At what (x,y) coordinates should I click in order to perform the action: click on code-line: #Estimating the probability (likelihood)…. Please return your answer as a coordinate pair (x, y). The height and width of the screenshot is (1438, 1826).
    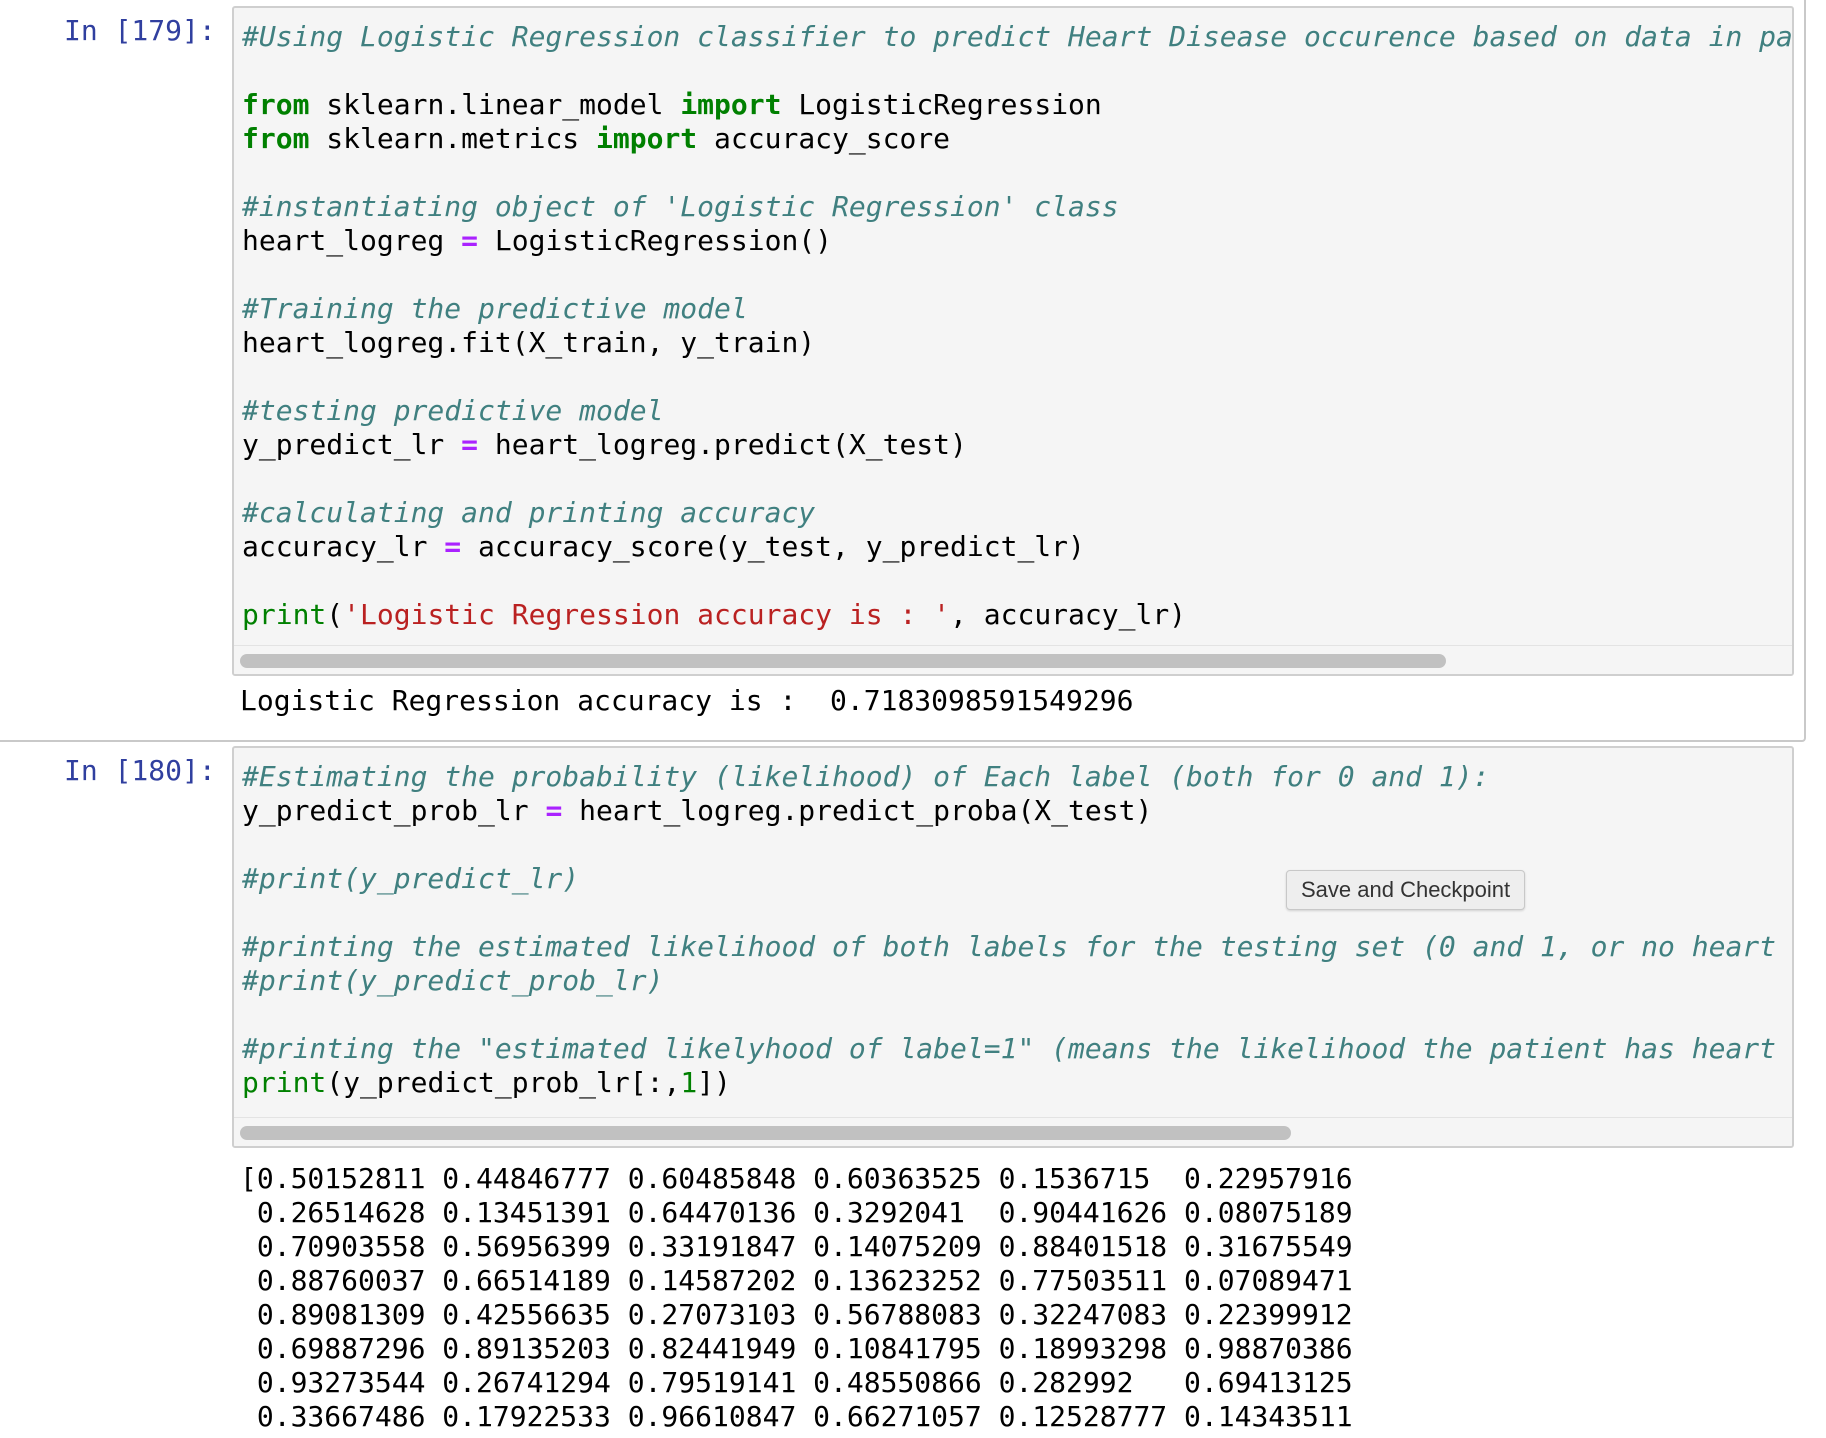
    Looking at the image, I should click on (1017, 777).